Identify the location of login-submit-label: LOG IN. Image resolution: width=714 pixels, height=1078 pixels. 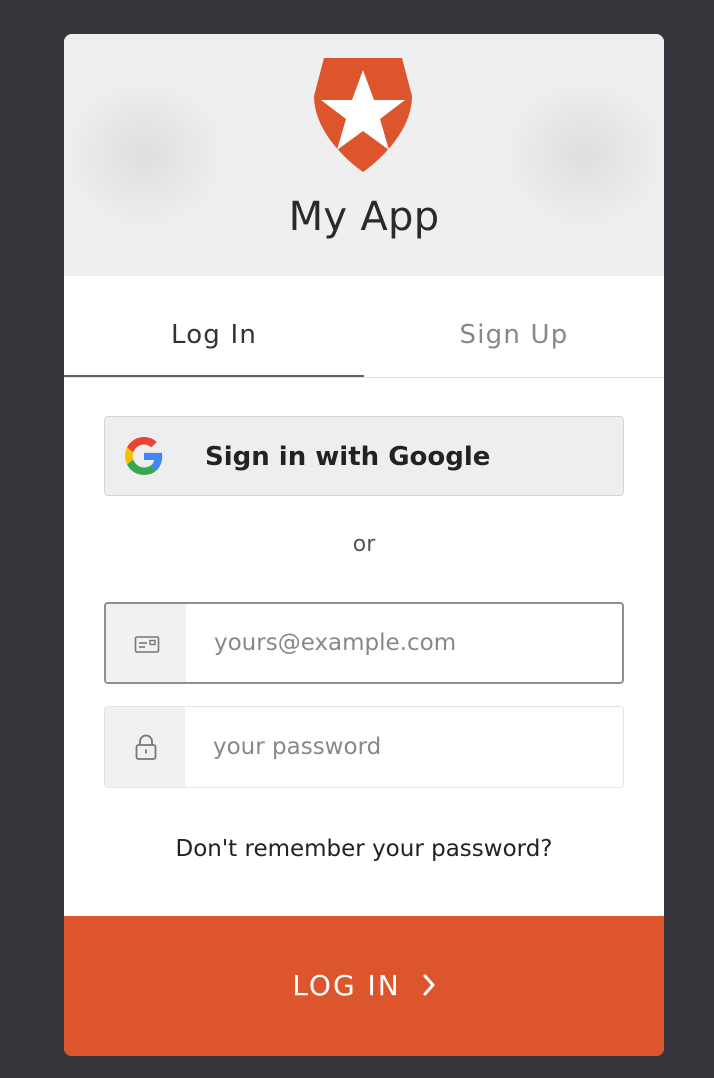
(346, 985).